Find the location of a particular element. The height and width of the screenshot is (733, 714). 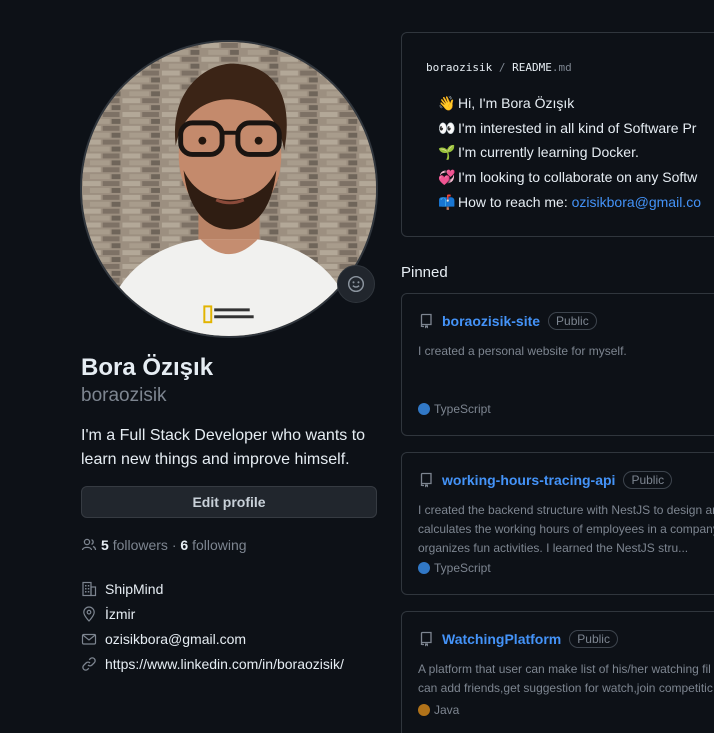

readme-item-text: I'm currently learning Docker. is located at coordinates (548, 152).